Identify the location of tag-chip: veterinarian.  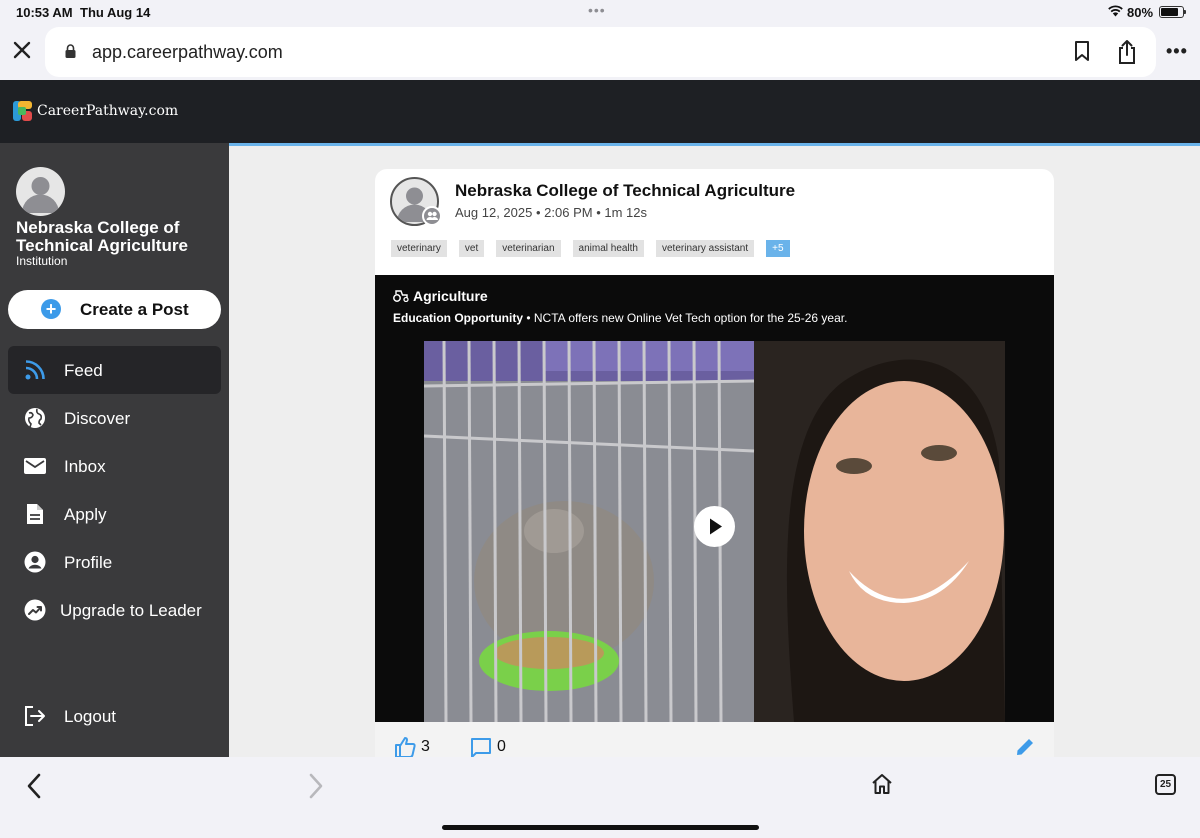
(528, 248).